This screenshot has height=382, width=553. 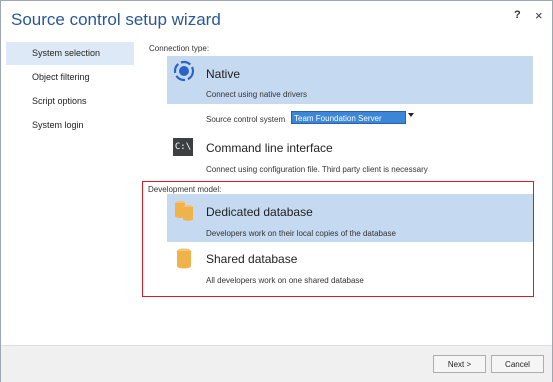 What do you see at coordinates (411, 115) in the screenshot?
I see `chevron-down-icon` at bounding box center [411, 115].